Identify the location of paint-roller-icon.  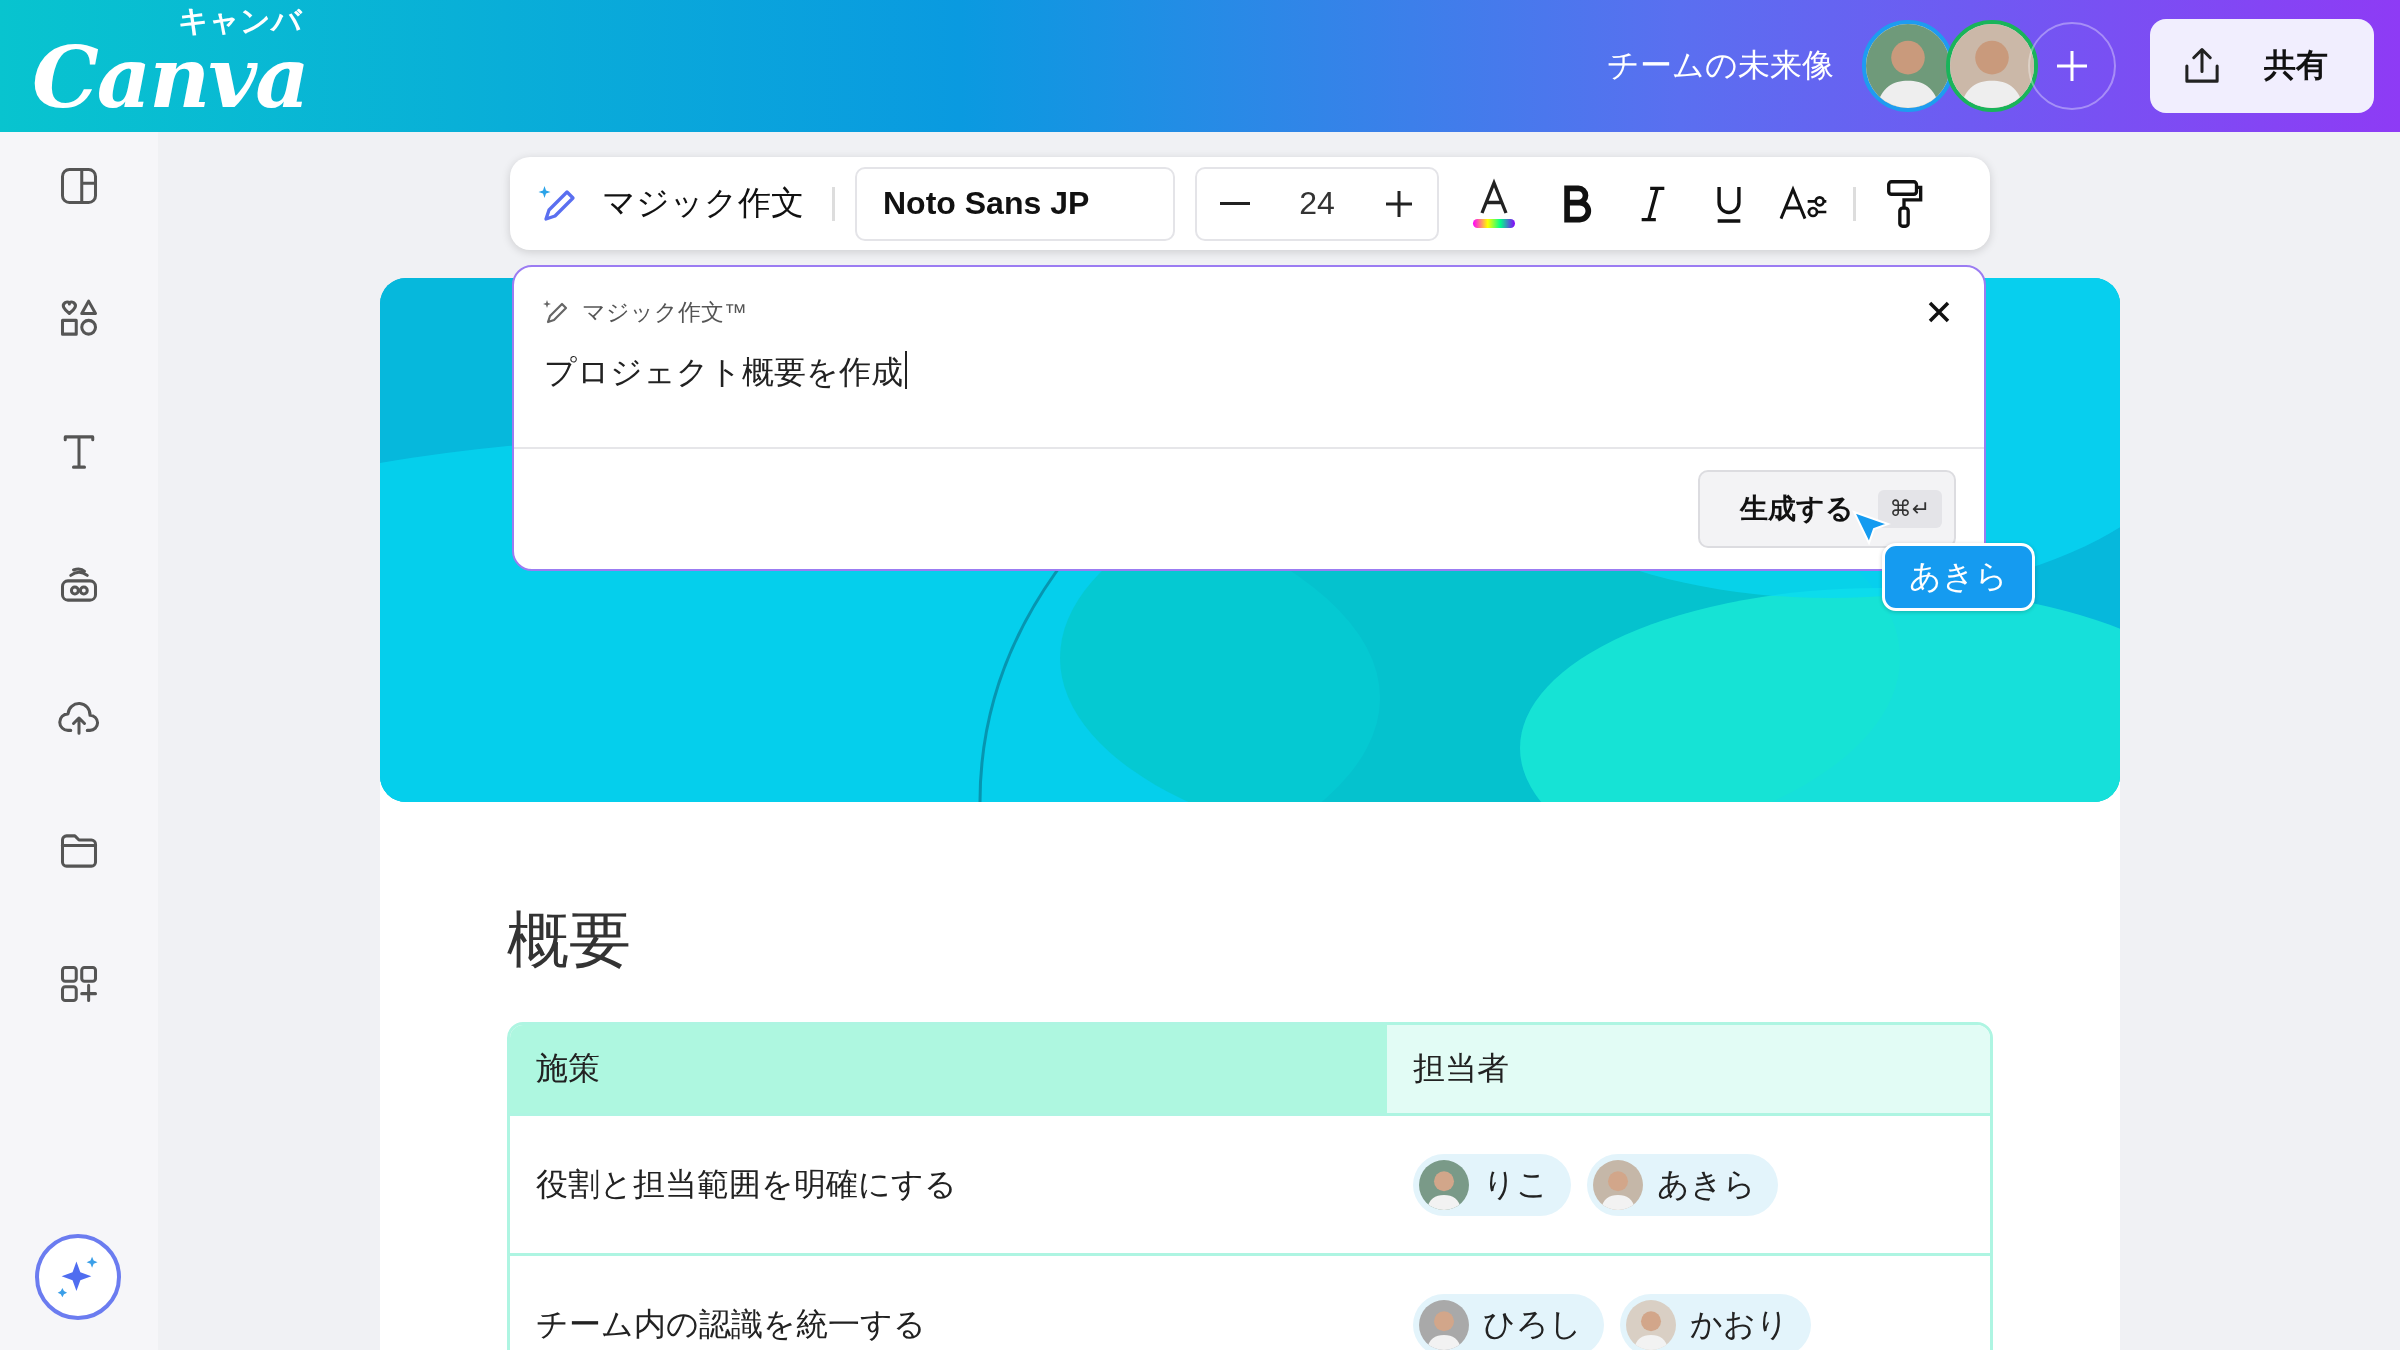
(1904, 203).